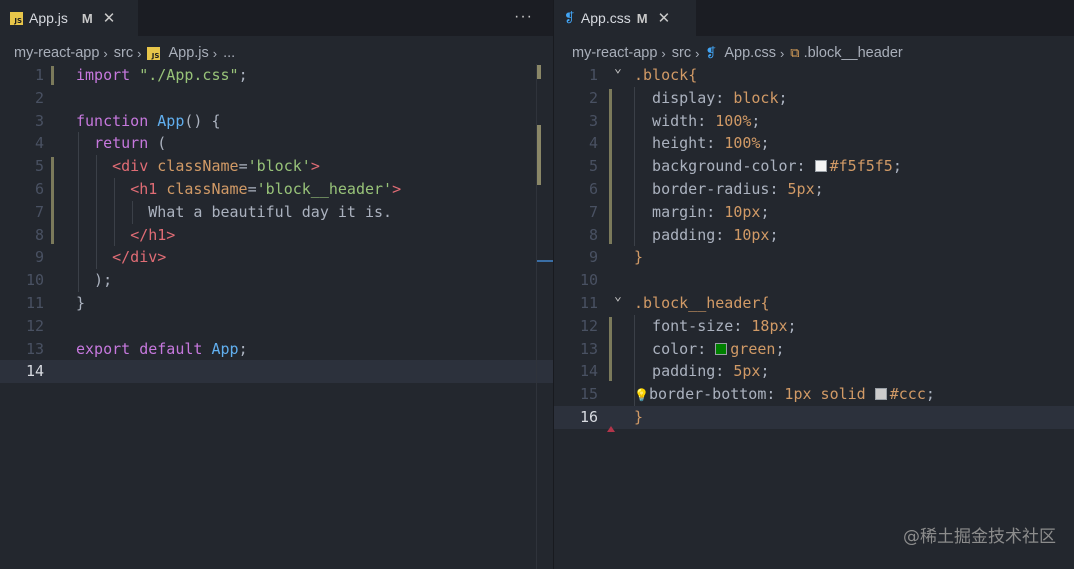 This screenshot has height=569, width=1074. What do you see at coordinates (153, 234) in the screenshot?
I see `code-token: </h1>` at bounding box center [153, 234].